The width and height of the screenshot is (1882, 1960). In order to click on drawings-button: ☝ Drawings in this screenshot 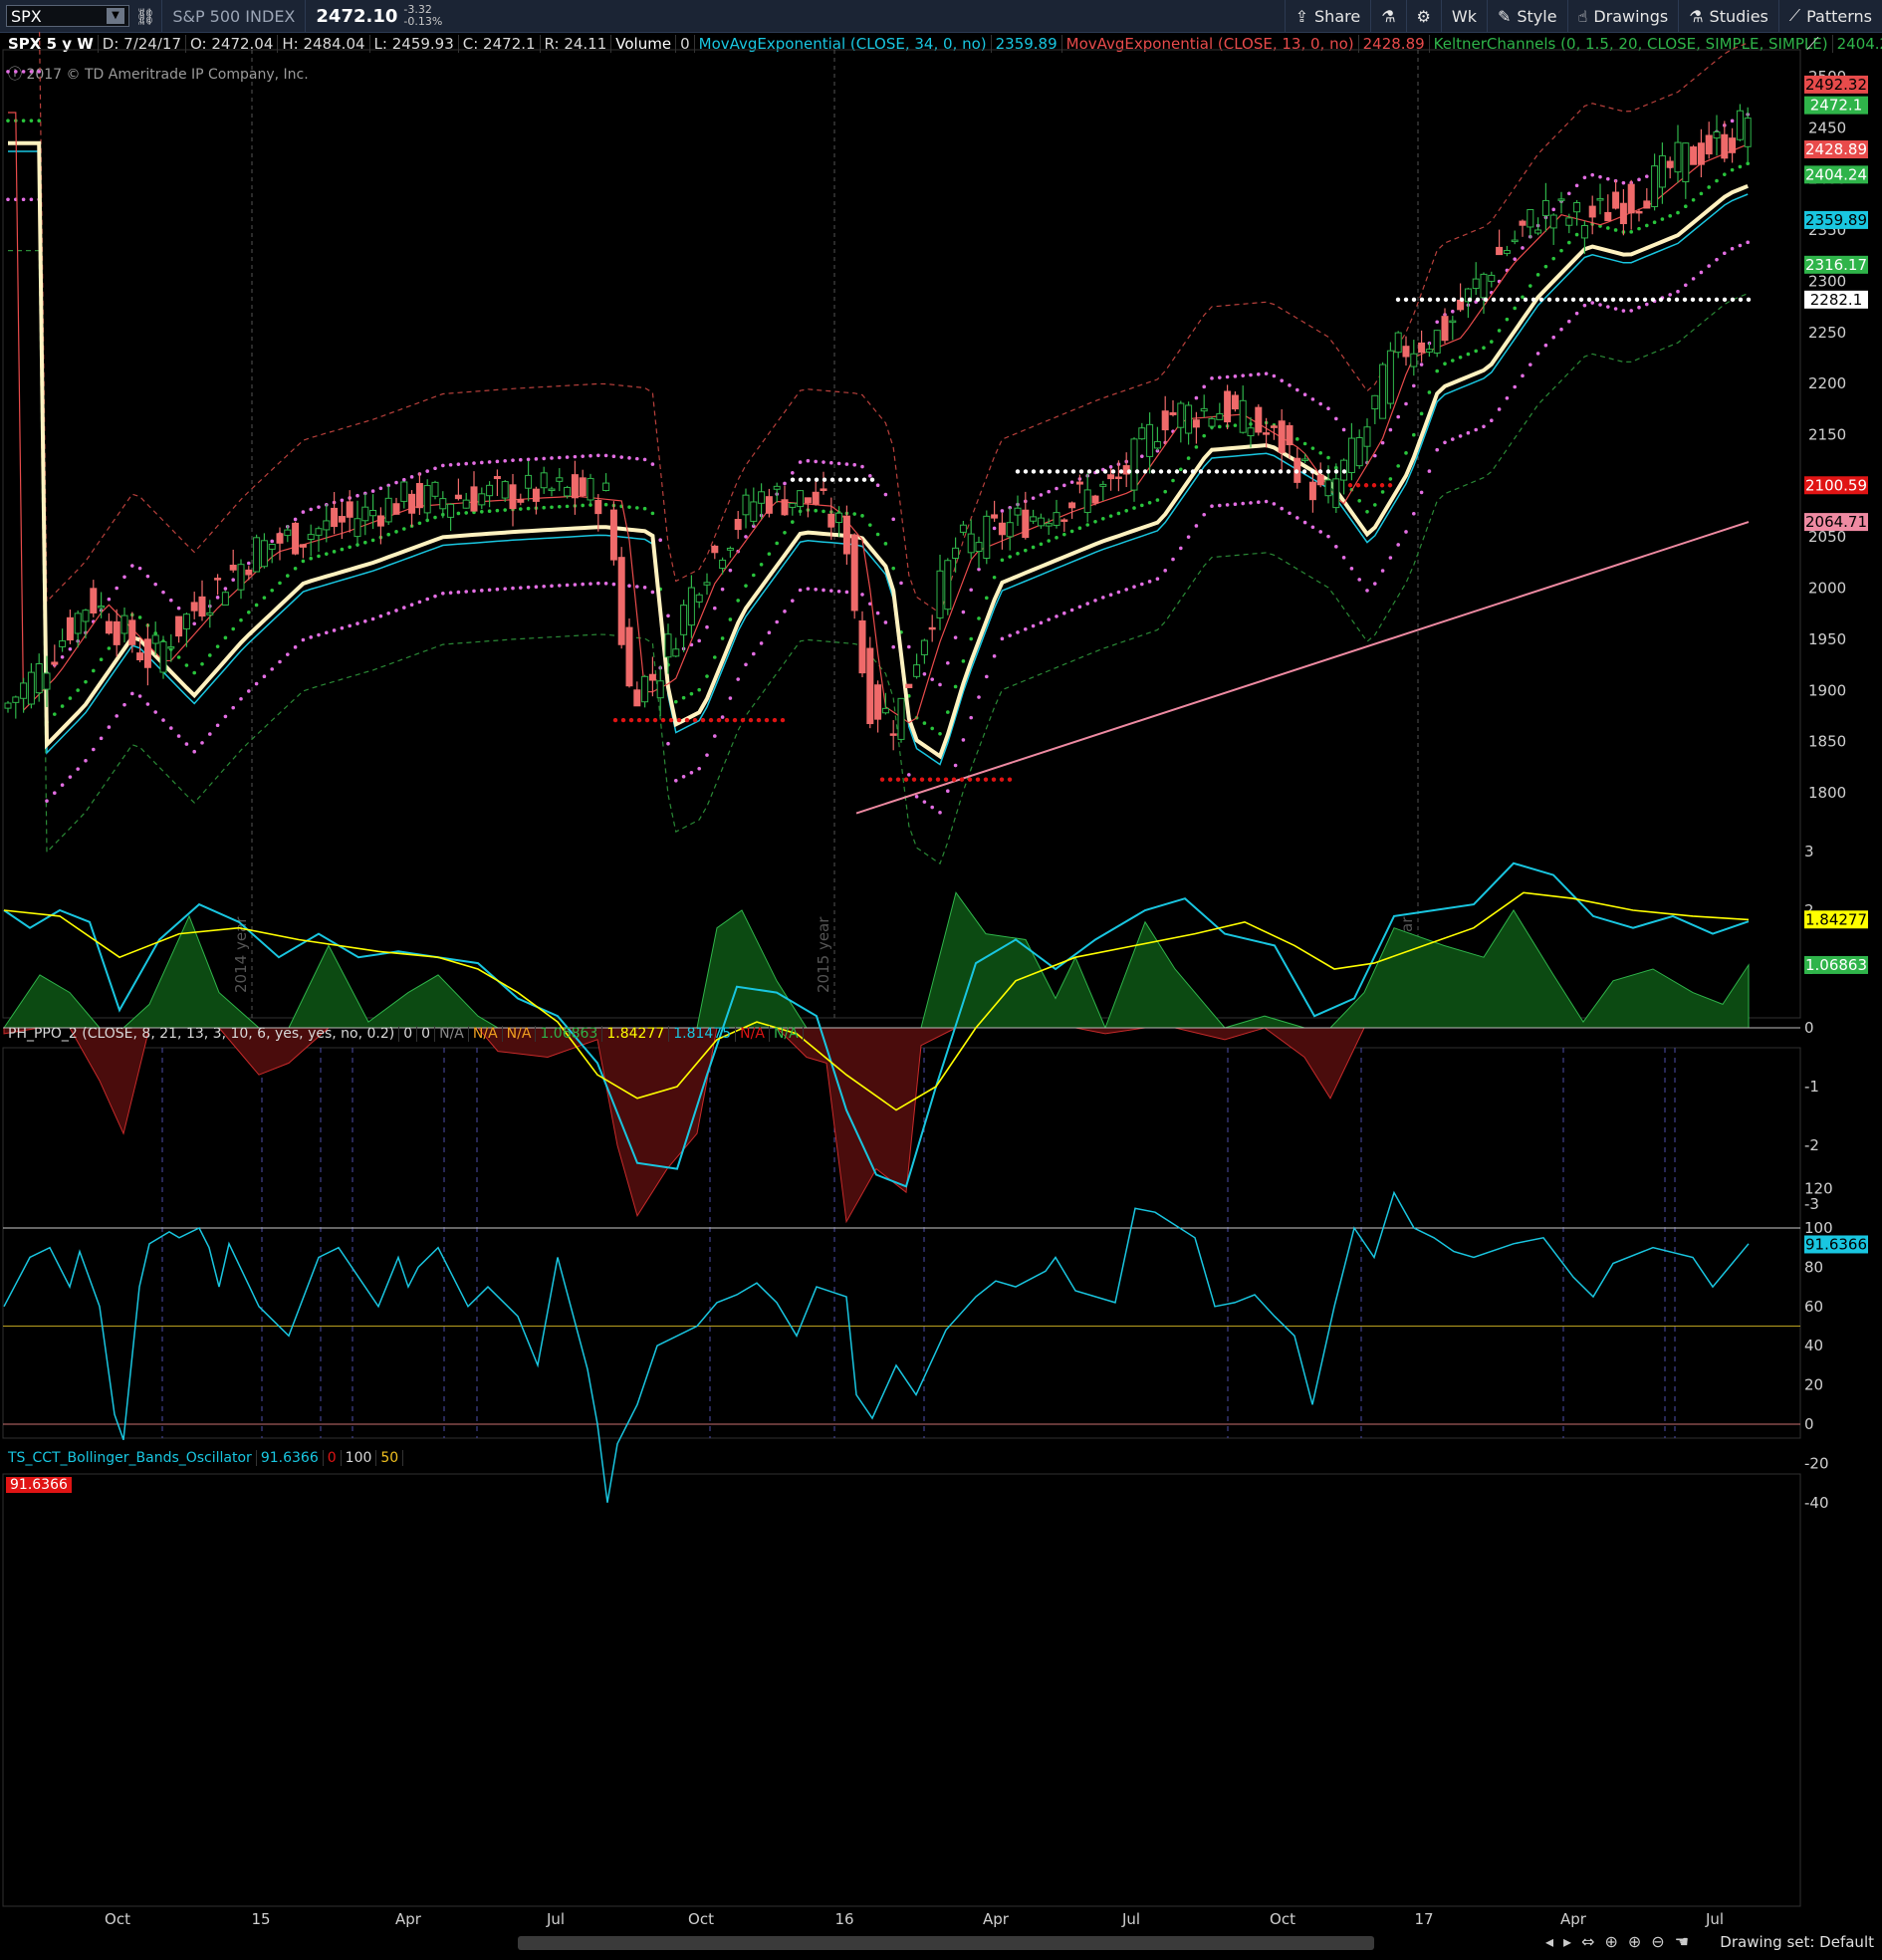, I will do `click(1622, 16)`.